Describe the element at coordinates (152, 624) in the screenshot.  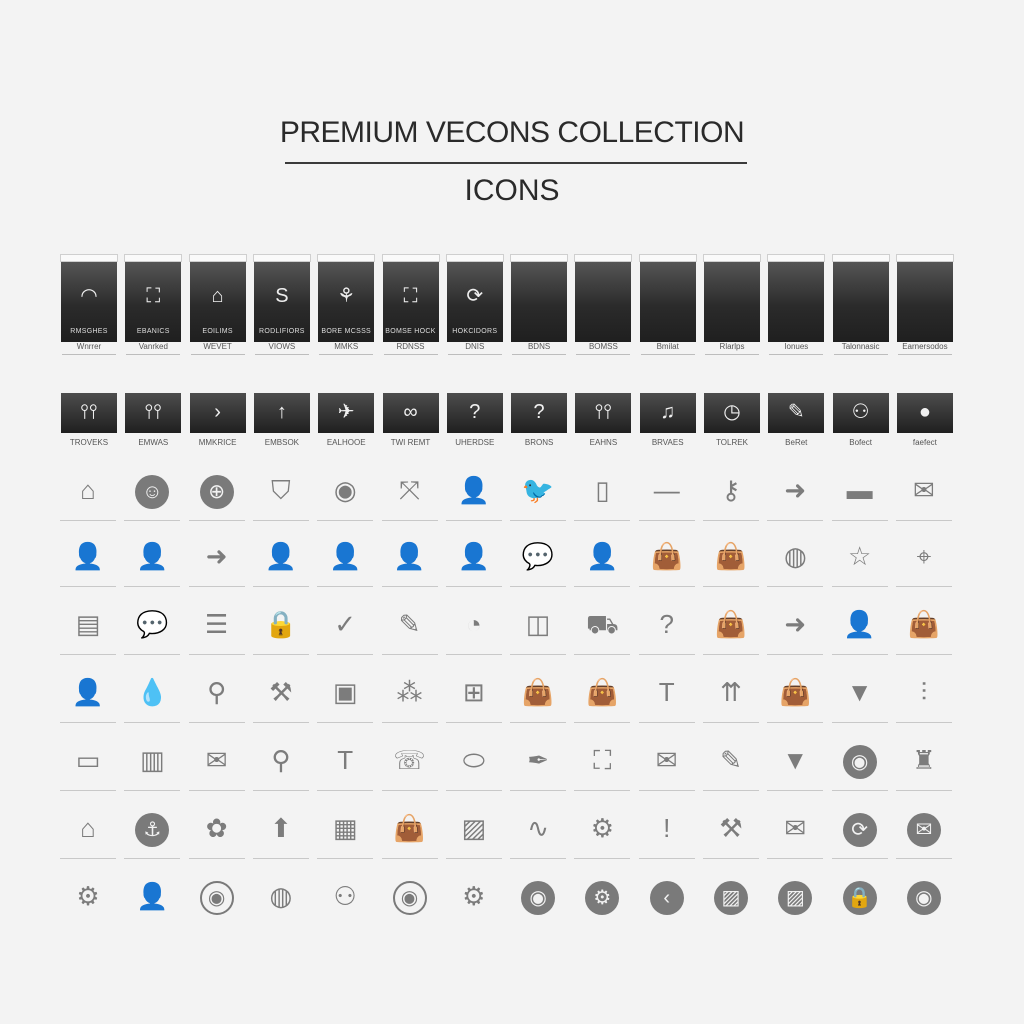
I see `chat-icon: 💬` at that location.